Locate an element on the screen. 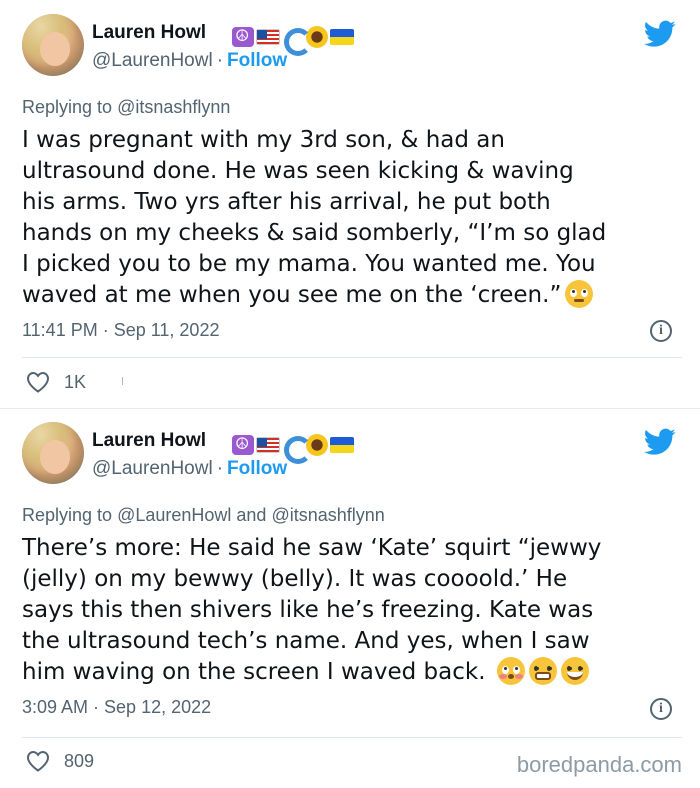  flushed-face-icon is located at coordinates (510, 671).